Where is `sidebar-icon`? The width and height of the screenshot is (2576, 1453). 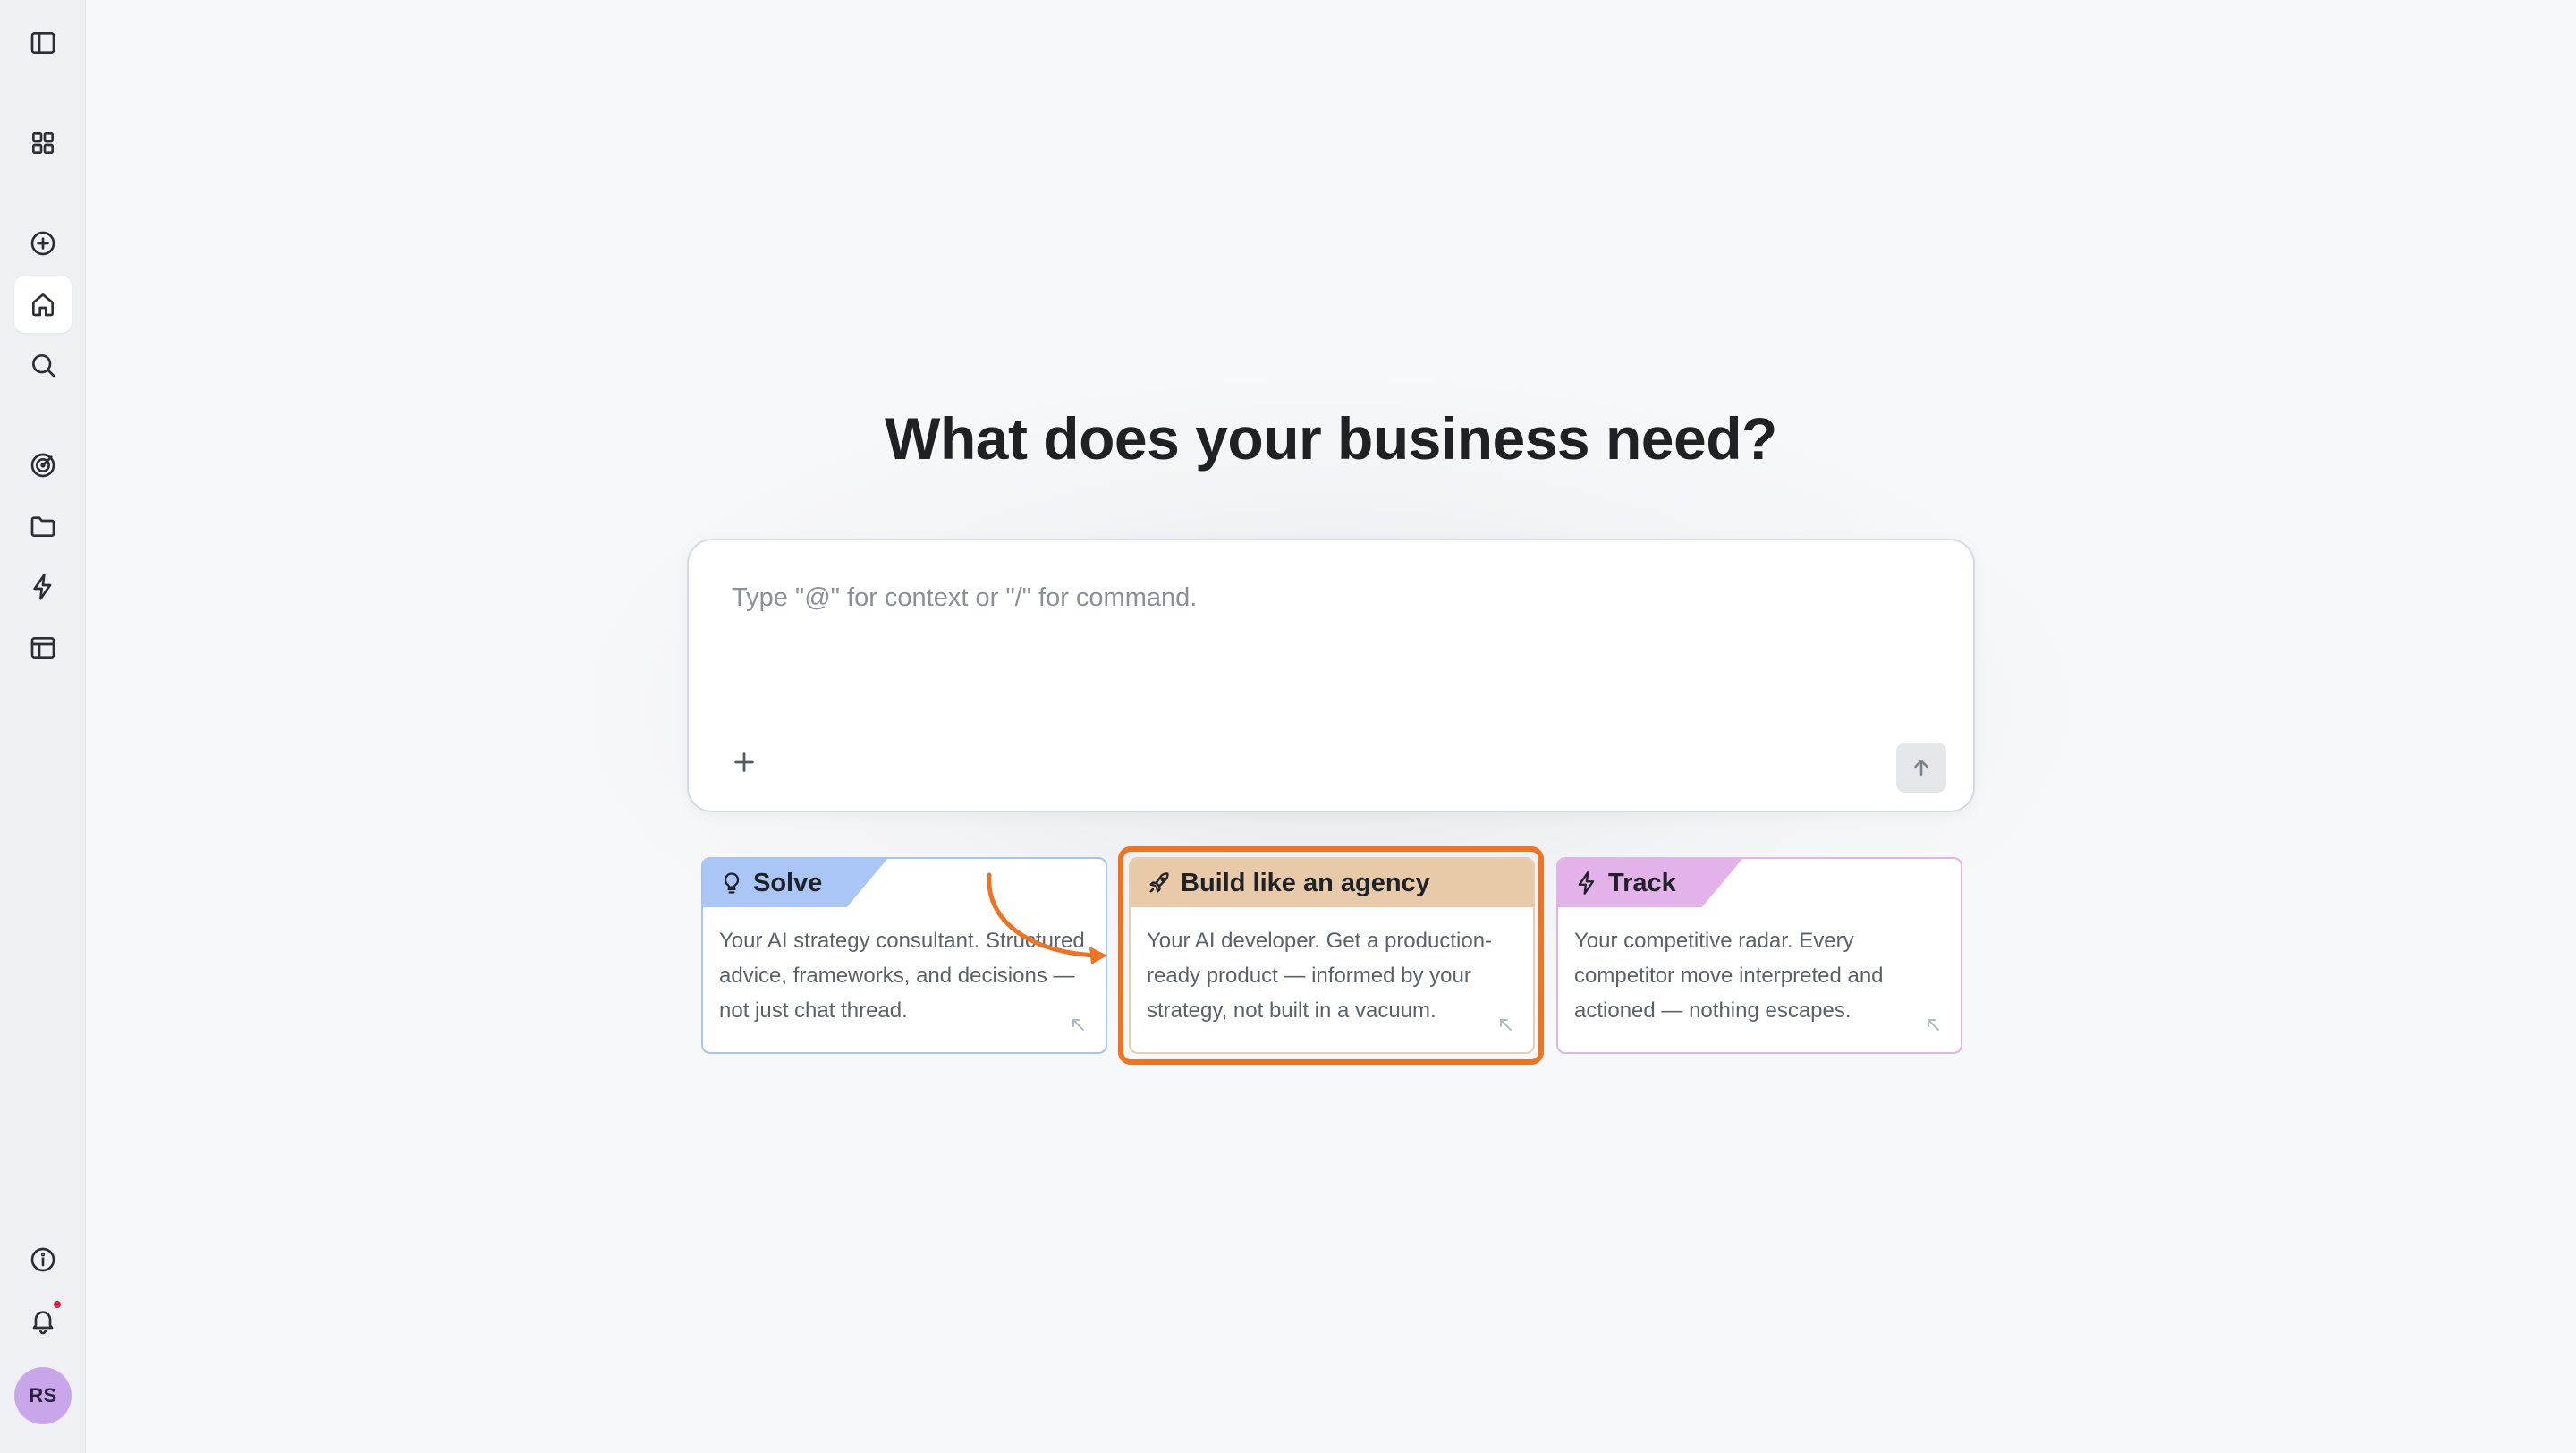
sidebar-icon is located at coordinates (42, 43).